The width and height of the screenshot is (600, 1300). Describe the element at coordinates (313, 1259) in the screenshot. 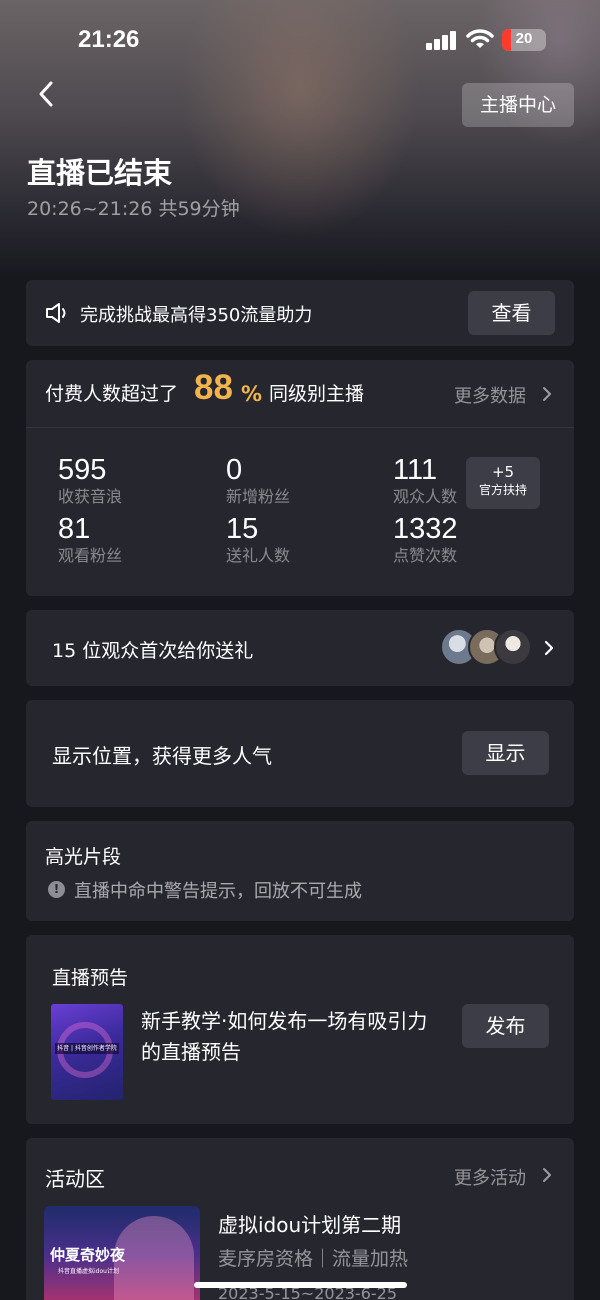

I see `activity-item-subtitle: 麦序房资格｜流量加热` at that location.